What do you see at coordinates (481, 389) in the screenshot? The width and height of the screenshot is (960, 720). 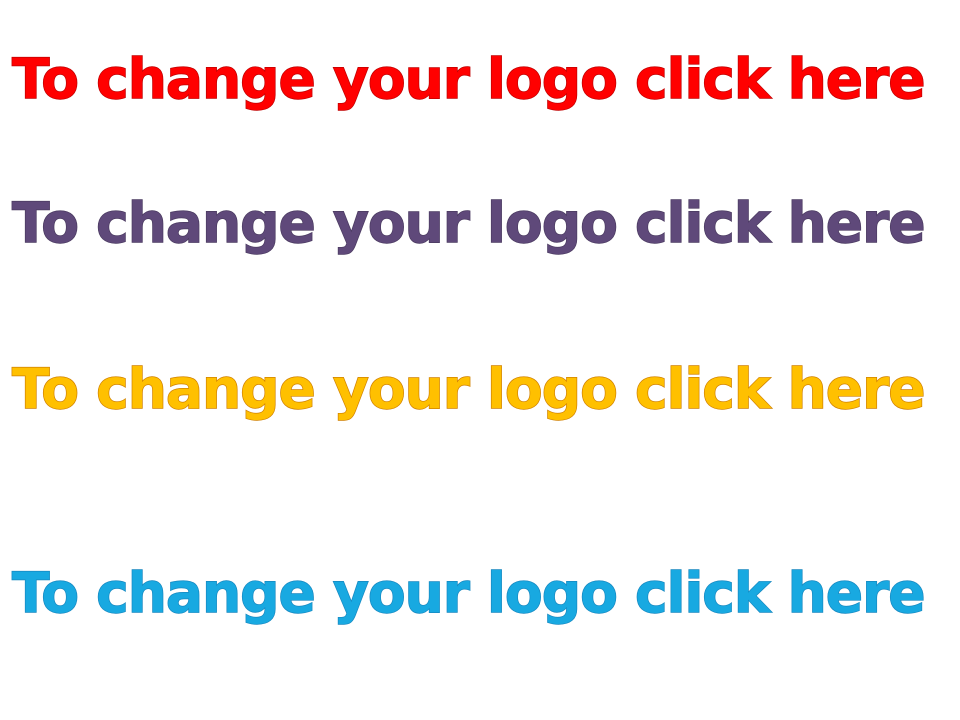 I see `change-logo-link-yellow: To change your logo click here` at bounding box center [481, 389].